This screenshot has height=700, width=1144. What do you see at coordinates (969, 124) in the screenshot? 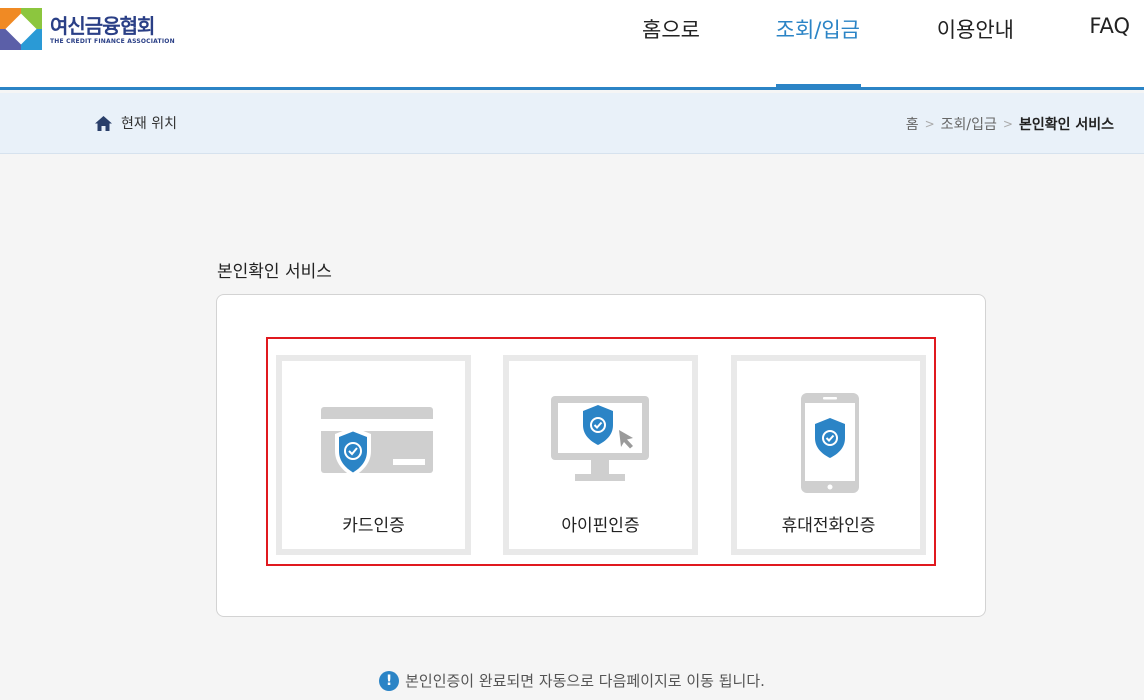
I see `breadcrumb-inquiry-payment: 조회/입금` at bounding box center [969, 124].